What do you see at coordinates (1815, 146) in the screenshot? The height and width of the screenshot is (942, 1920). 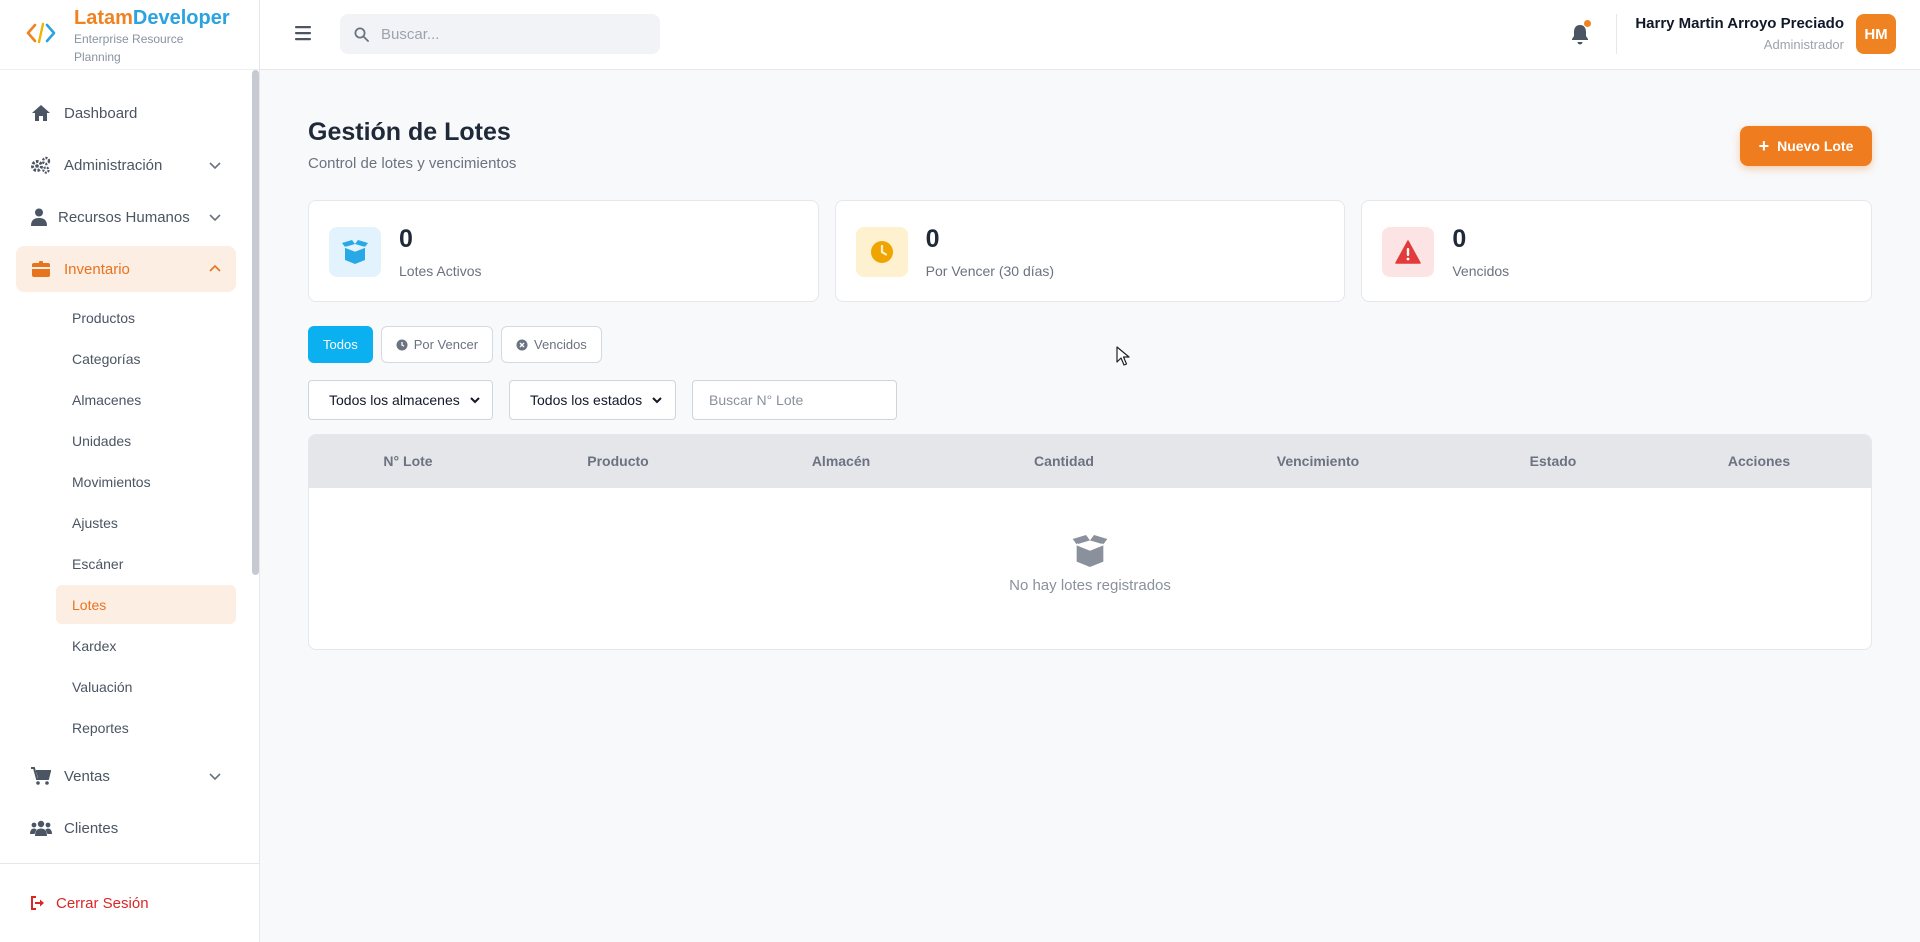 I see `new-lot-label: Nuevo Lote` at bounding box center [1815, 146].